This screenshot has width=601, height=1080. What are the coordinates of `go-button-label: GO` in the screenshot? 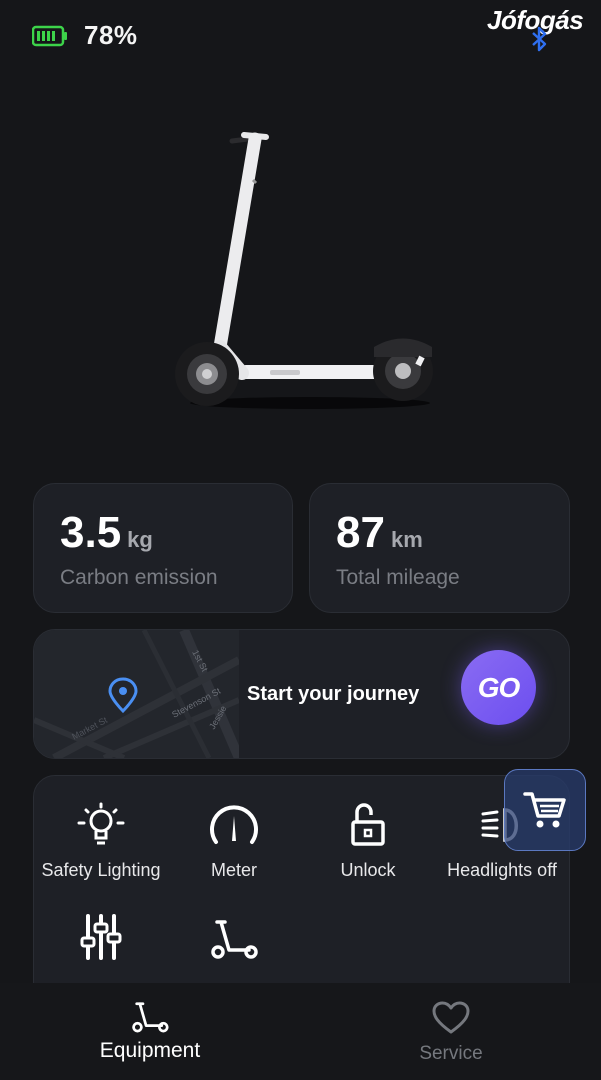 It's located at (499, 687).